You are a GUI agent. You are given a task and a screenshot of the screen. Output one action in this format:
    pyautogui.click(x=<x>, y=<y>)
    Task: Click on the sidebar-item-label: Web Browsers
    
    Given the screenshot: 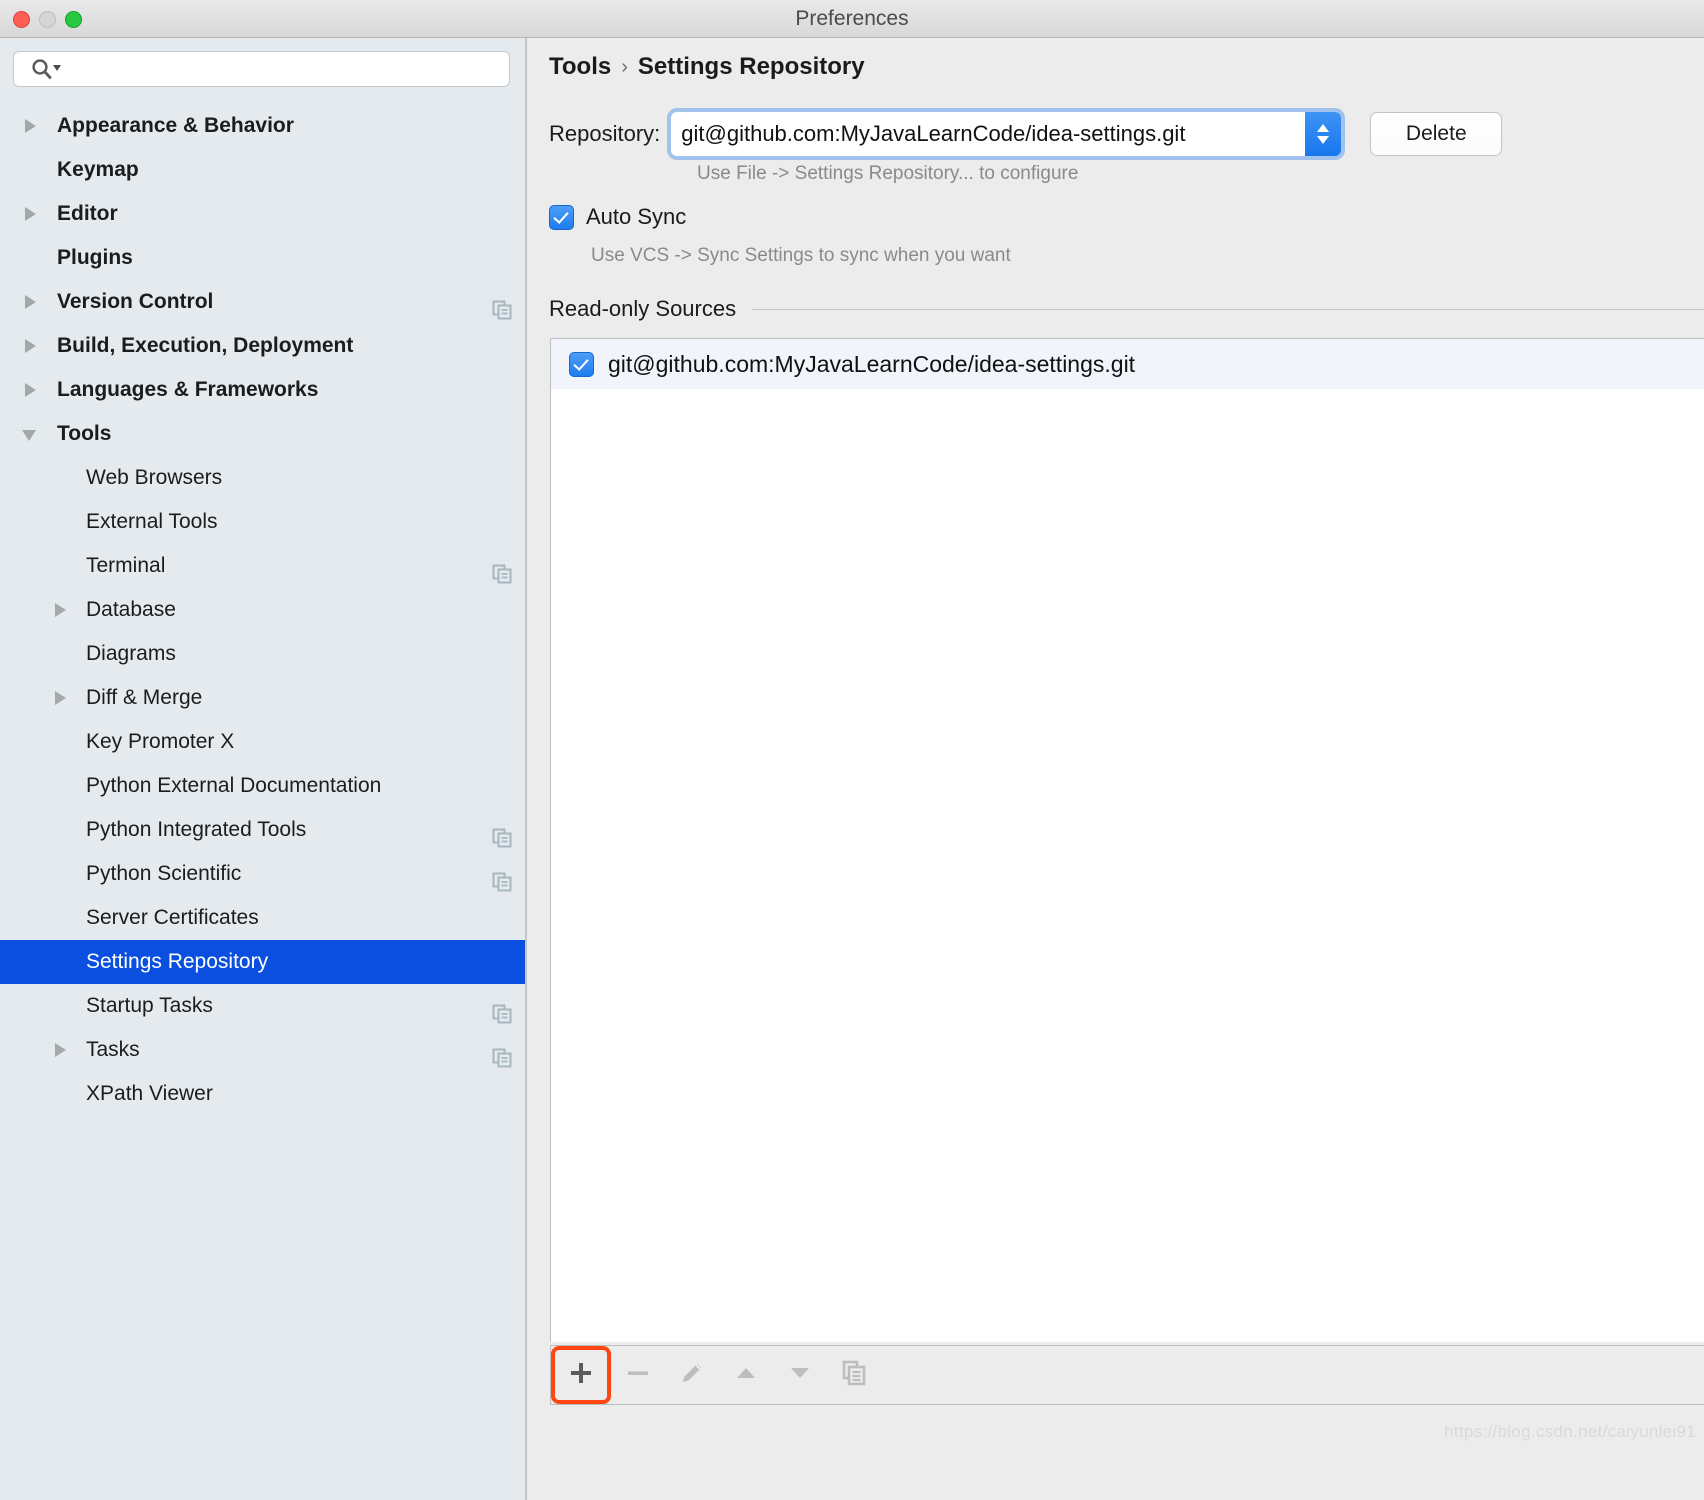 What is the action you would take?
    pyautogui.click(x=154, y=477)
    